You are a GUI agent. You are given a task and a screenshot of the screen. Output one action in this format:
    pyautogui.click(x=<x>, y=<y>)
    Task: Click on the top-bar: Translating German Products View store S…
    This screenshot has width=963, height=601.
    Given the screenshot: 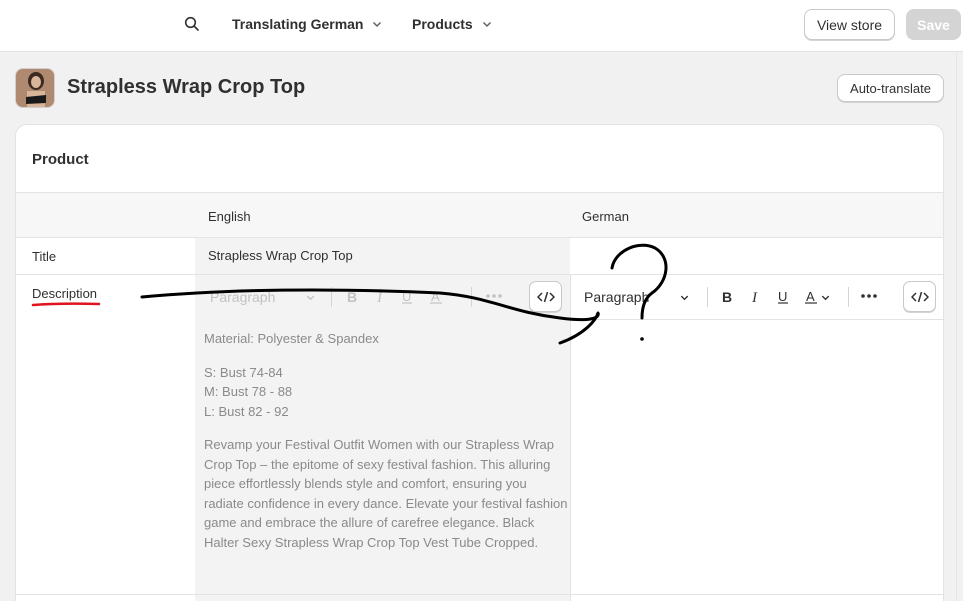 What is the action you would take?
    pyautogui.click(x=481, y=26)
    